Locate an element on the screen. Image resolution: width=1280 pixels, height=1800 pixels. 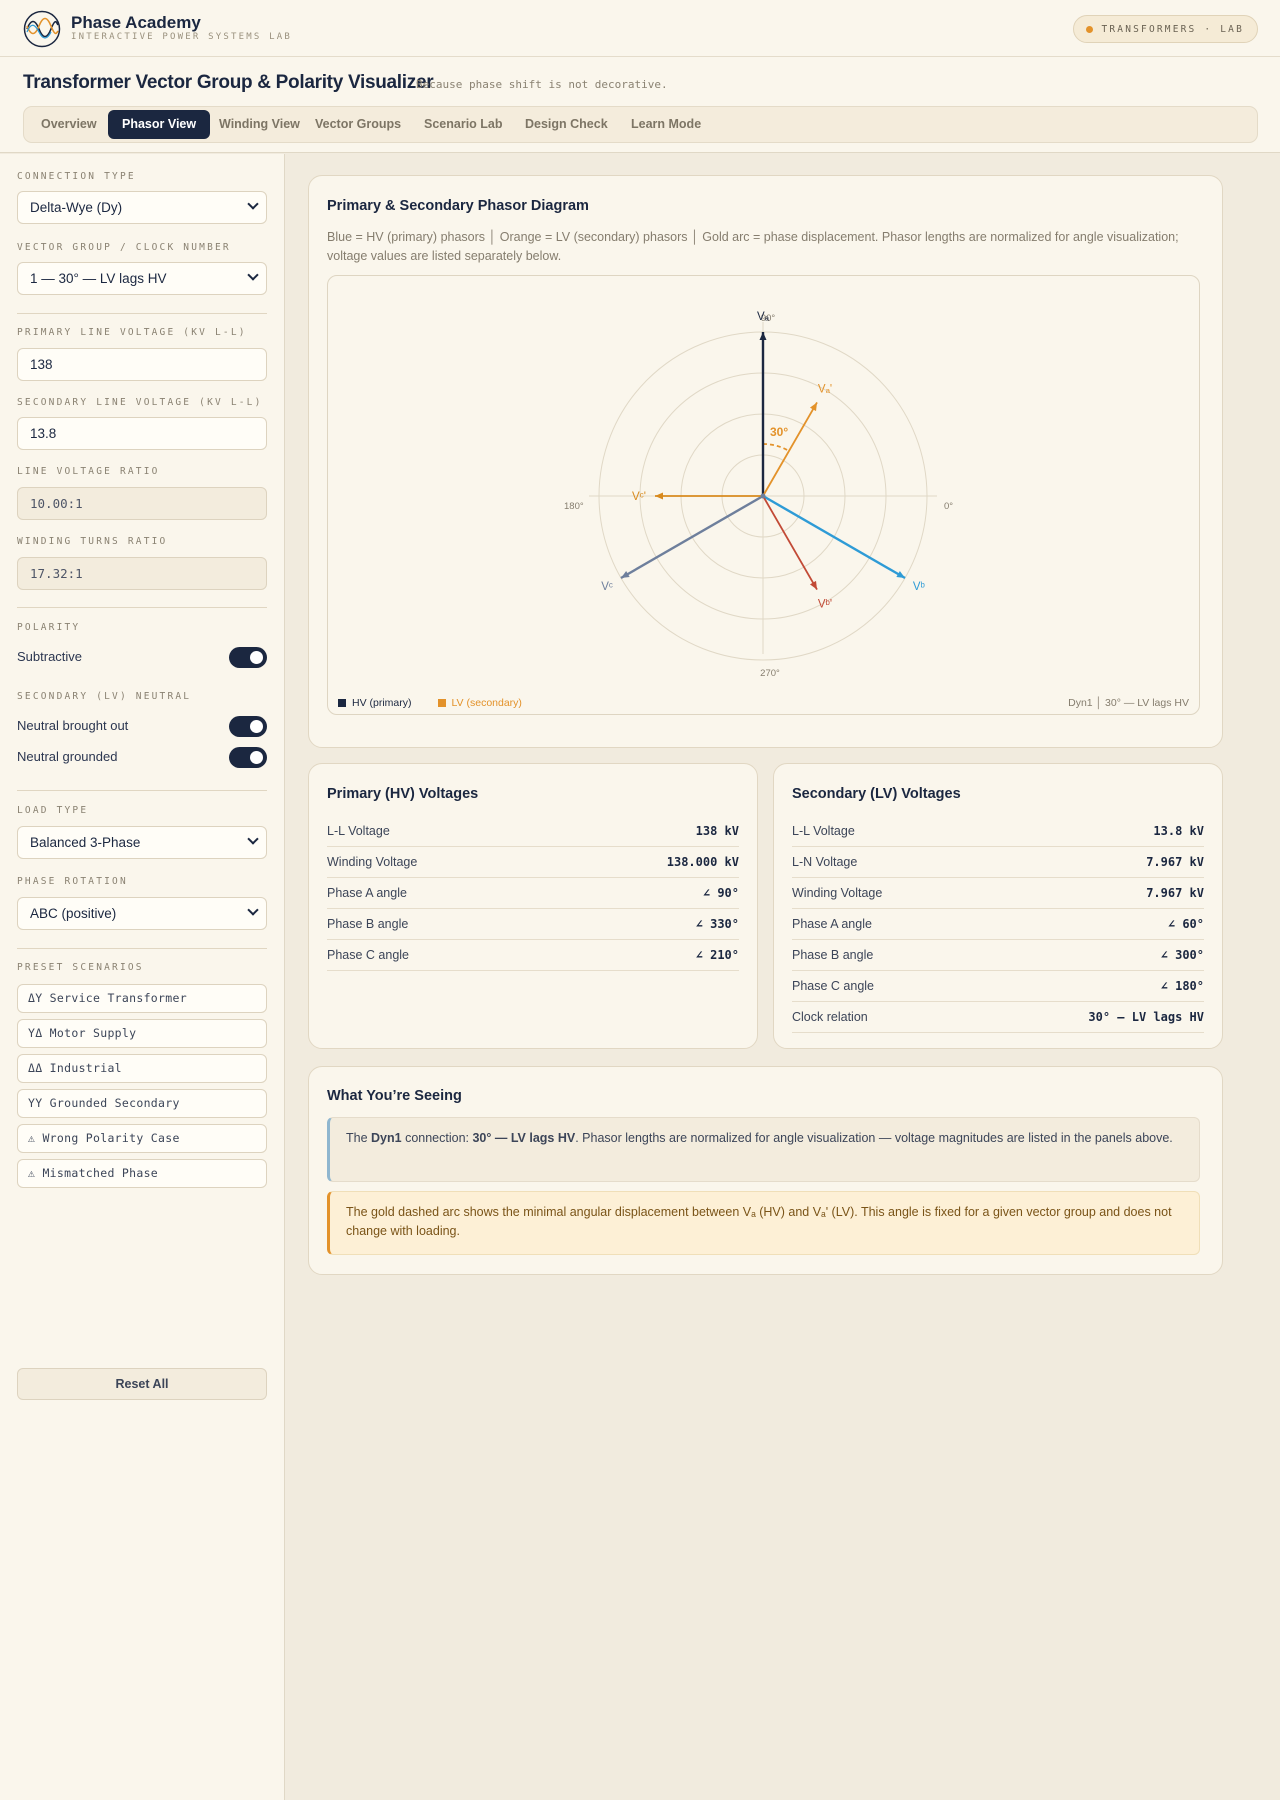
section-badge: TRANSFORMERS · LAB is located at coordinates (1165, 29).